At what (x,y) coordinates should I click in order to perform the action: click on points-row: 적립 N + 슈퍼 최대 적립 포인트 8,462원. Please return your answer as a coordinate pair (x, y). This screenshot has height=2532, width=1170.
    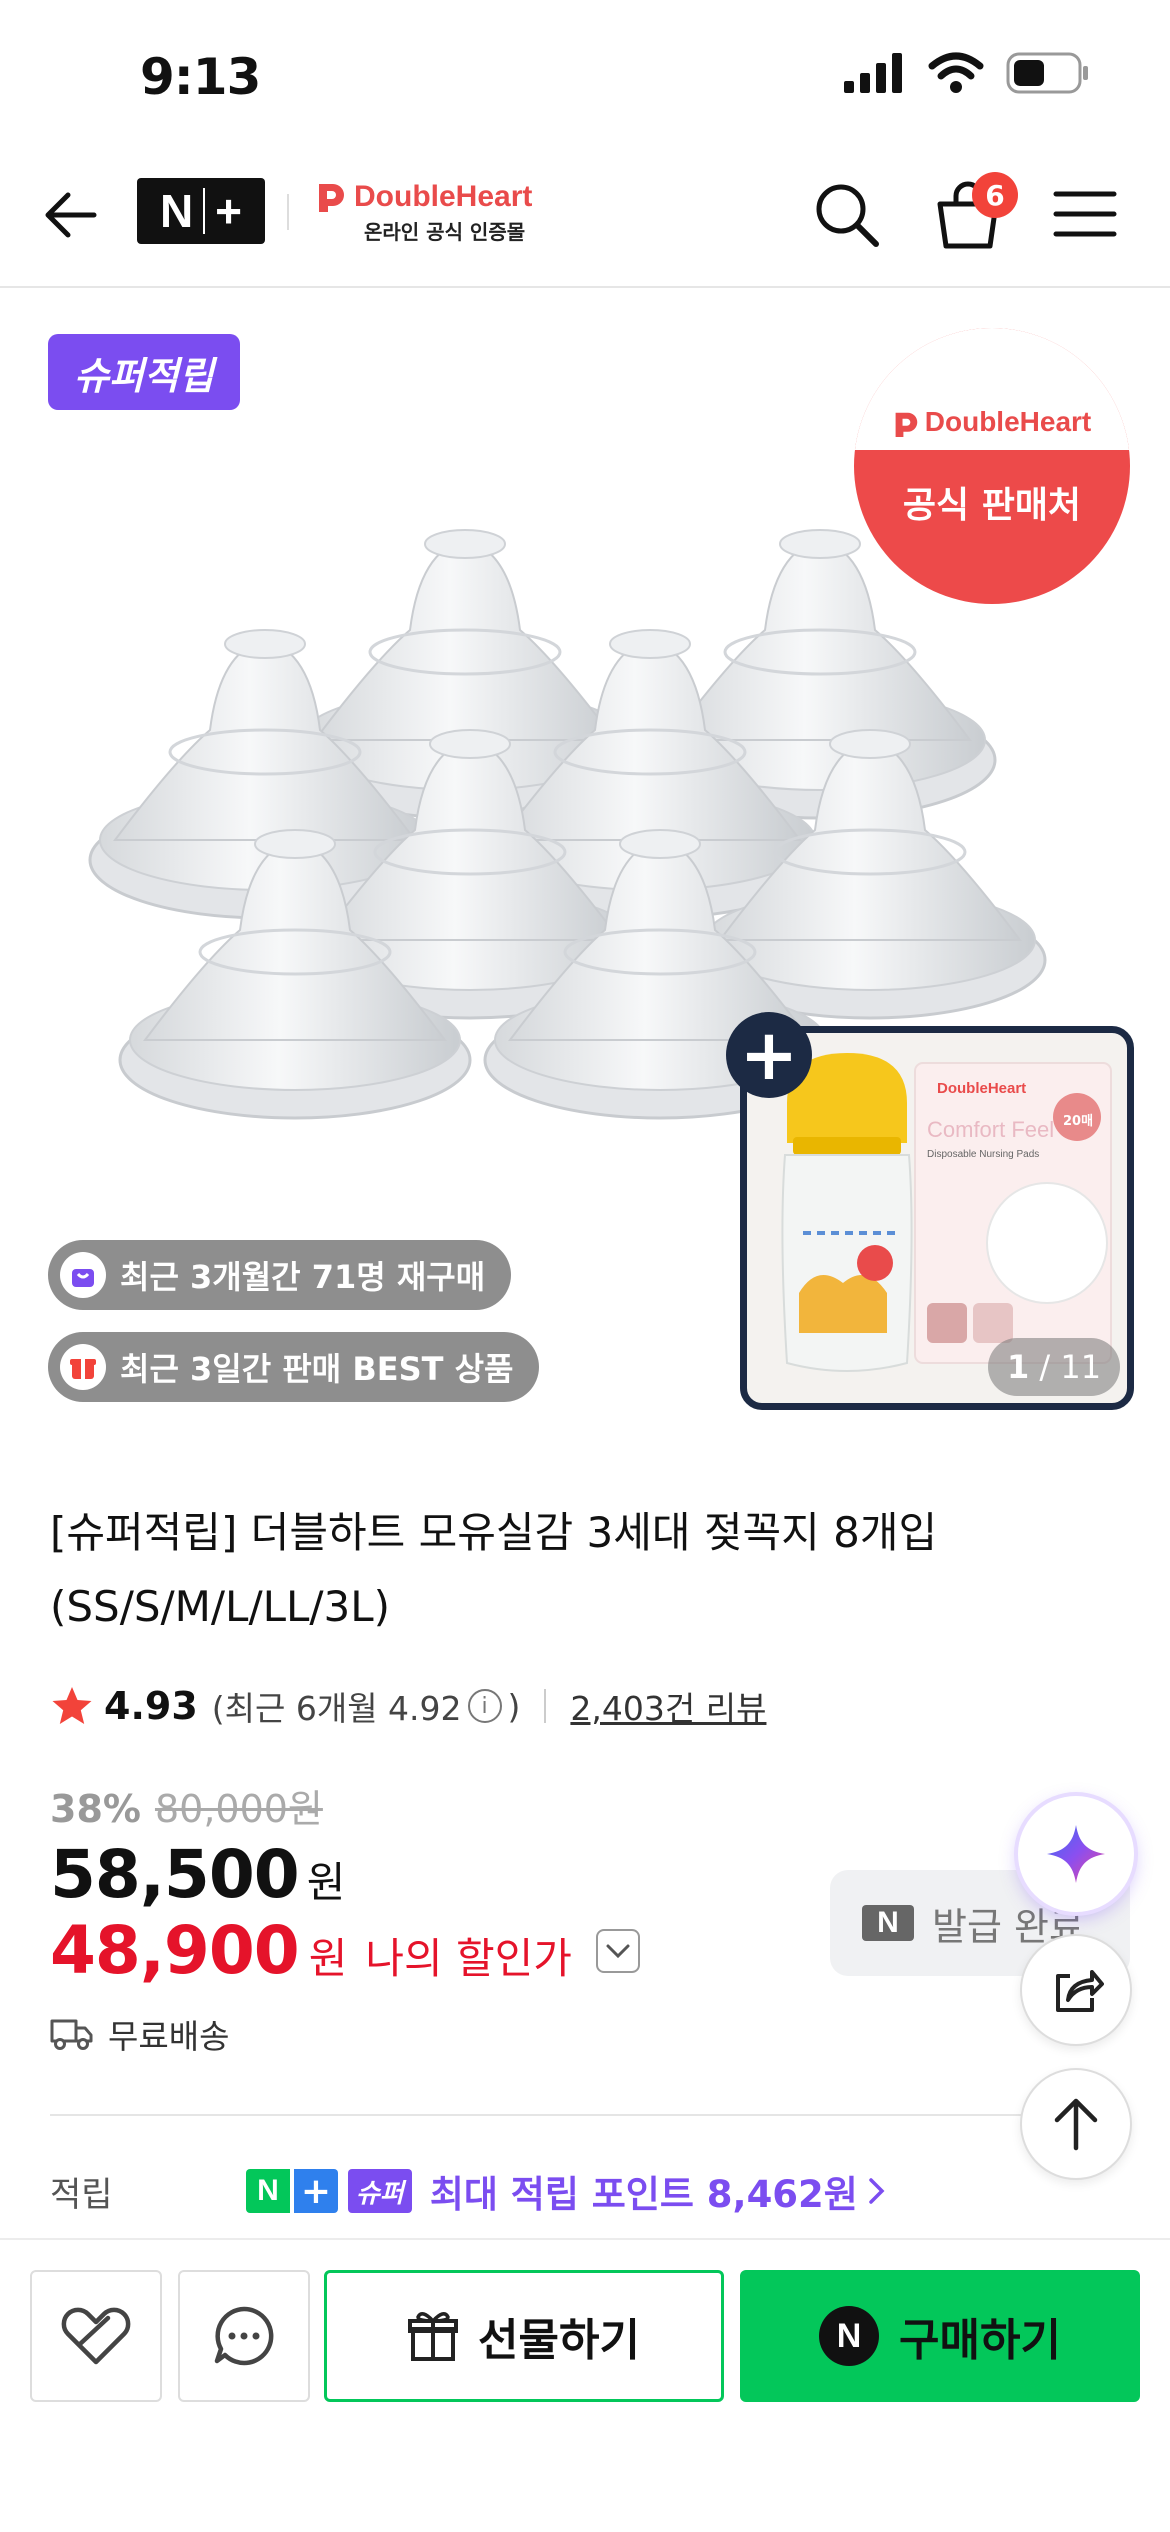
    Looking at the image, I should click on (469, 2191).